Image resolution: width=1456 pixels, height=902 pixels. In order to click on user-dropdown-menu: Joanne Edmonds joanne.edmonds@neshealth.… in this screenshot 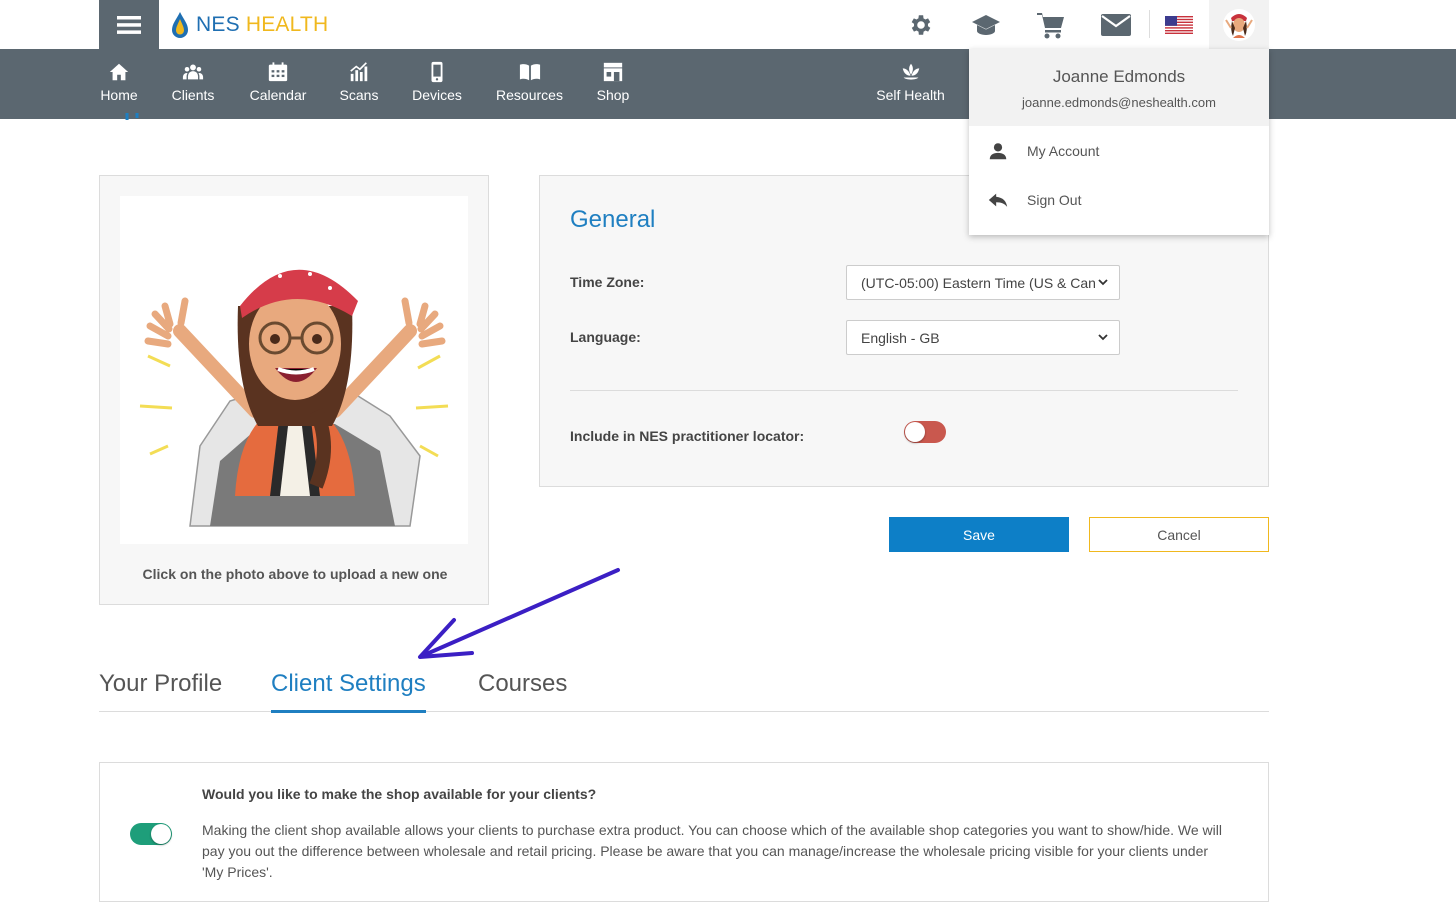, I will do `click(1119, 142)`.